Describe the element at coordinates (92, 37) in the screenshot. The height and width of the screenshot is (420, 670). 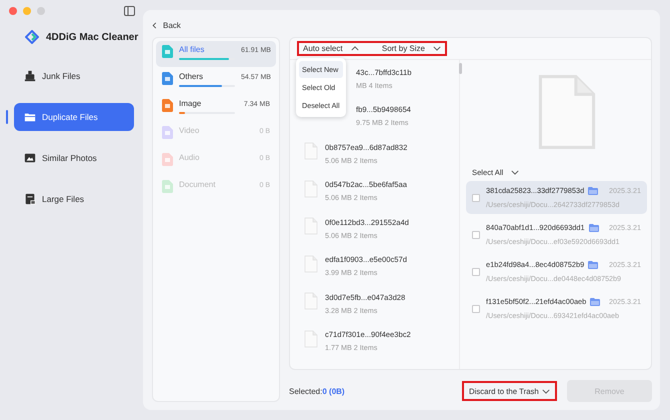
I see `app-name: 4DDiG Mac Cleaner` at that location.